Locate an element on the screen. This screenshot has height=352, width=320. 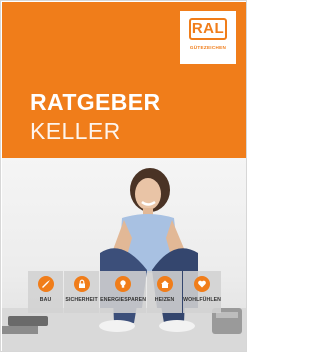
topic-label: BAU is located at coordinates (45, 300).